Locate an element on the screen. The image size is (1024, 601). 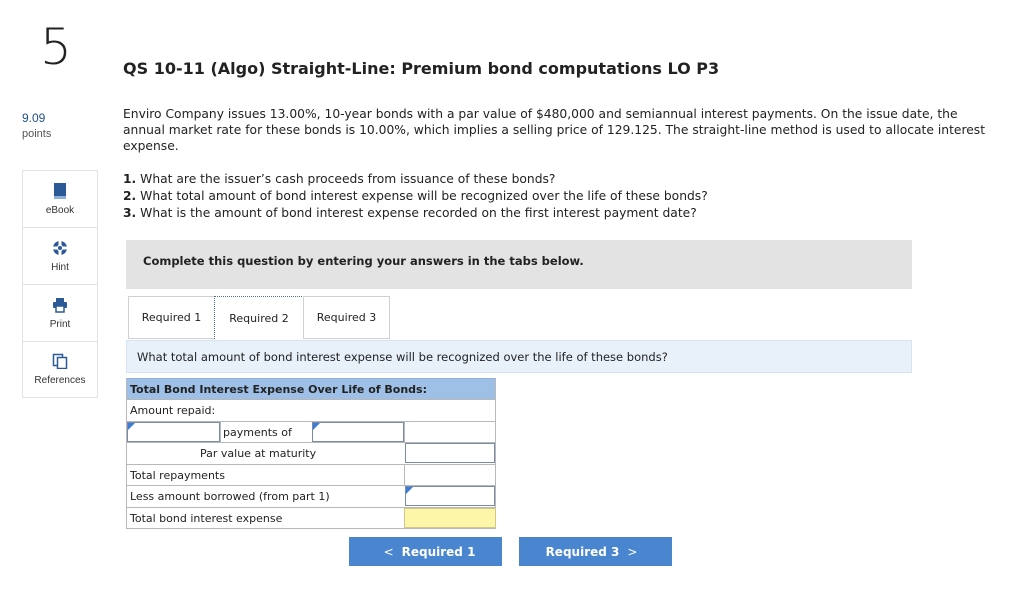
printer-icon is located at coordinates (60, 305).